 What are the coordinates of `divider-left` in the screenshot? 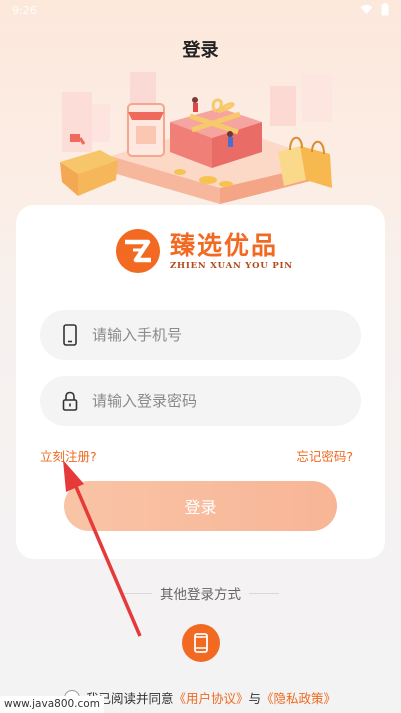 It's located at (137, 593).